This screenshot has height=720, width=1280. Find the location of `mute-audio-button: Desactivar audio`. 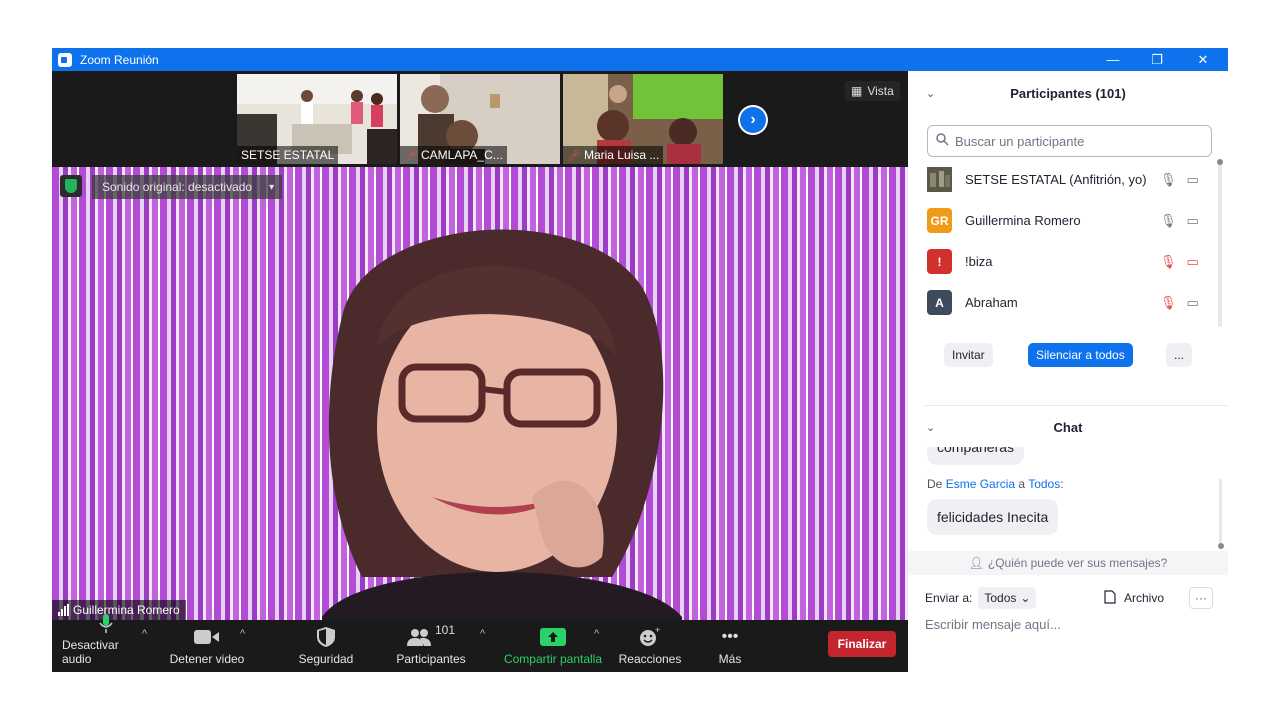

mute-audio-button: Desactivar audio is located at coordinates (106, 643).